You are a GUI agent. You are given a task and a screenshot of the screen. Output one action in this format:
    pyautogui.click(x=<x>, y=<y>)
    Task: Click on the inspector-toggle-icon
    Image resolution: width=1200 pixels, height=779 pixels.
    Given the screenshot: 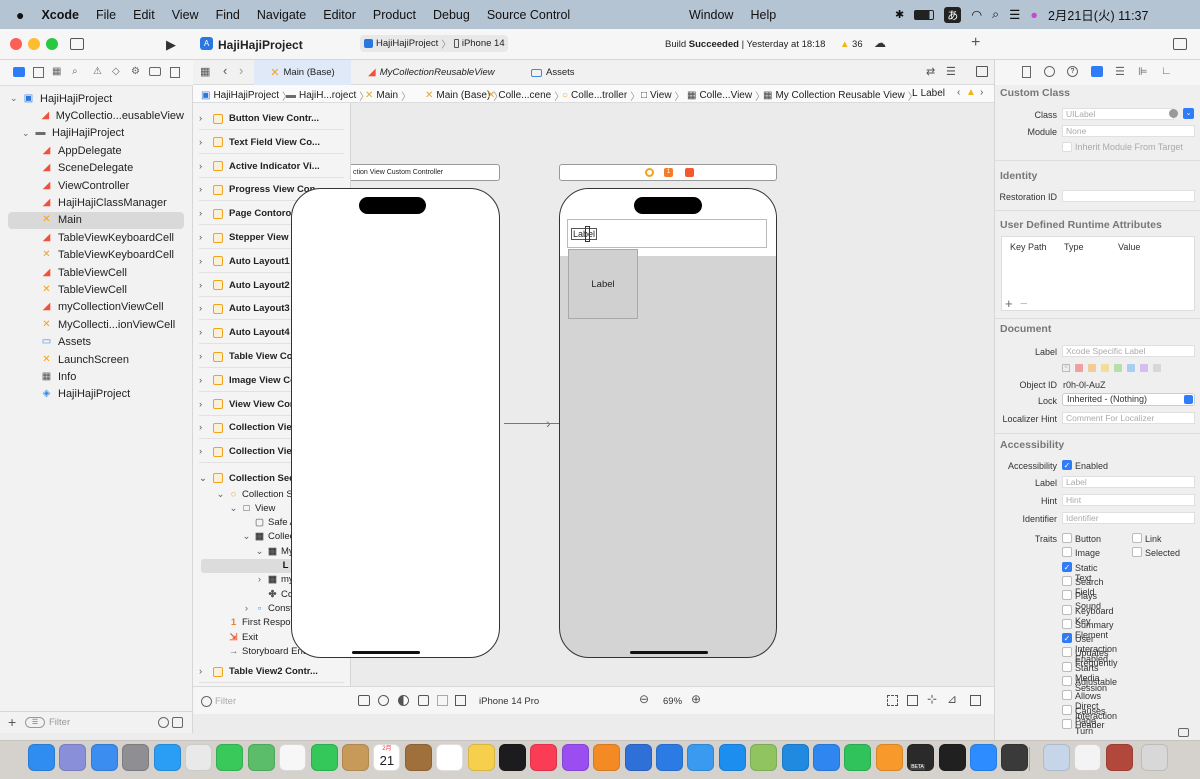 What is the action you would take?
    pyautogui.click(x=1180, y=44)
    